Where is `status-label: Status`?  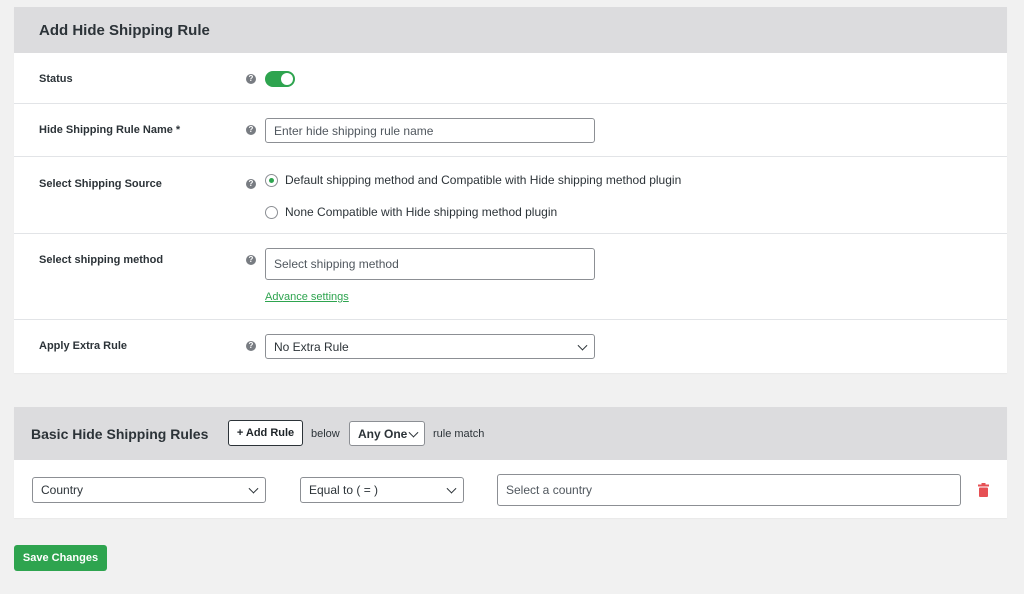 status-label: Status is located at coordinates (56, 79).